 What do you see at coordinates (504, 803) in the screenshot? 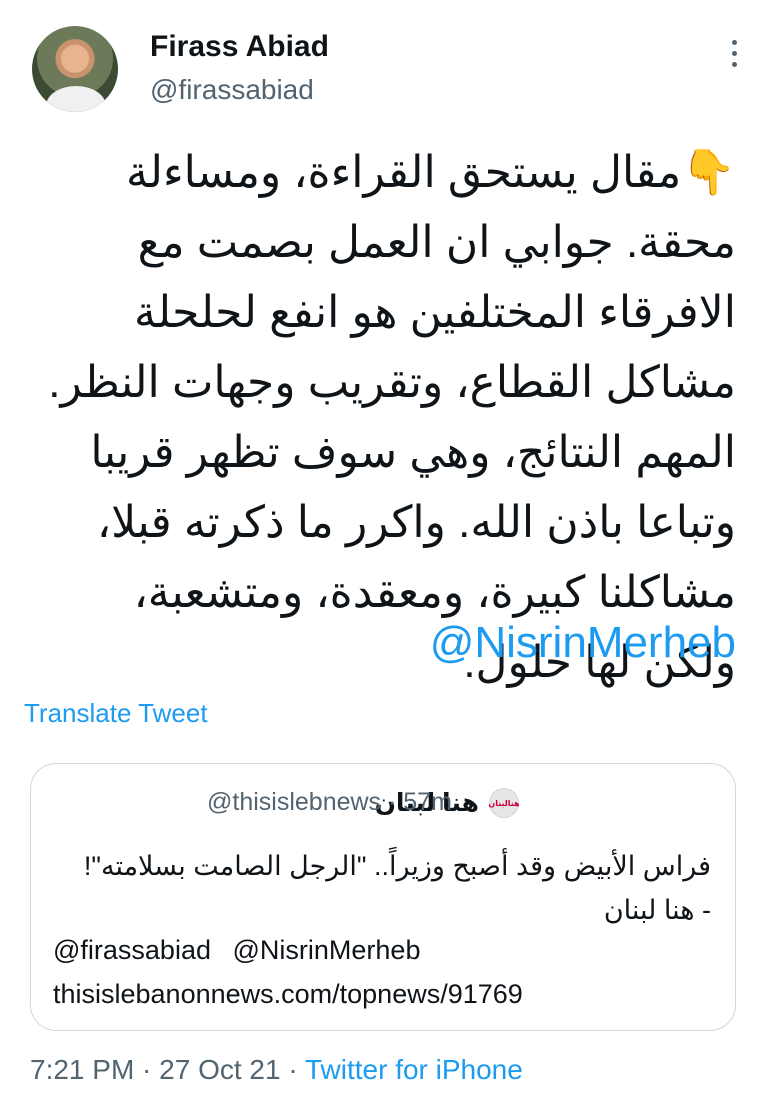
I see `quoted-author-avatar: هنالبنان` at bounding box center [504, 803].